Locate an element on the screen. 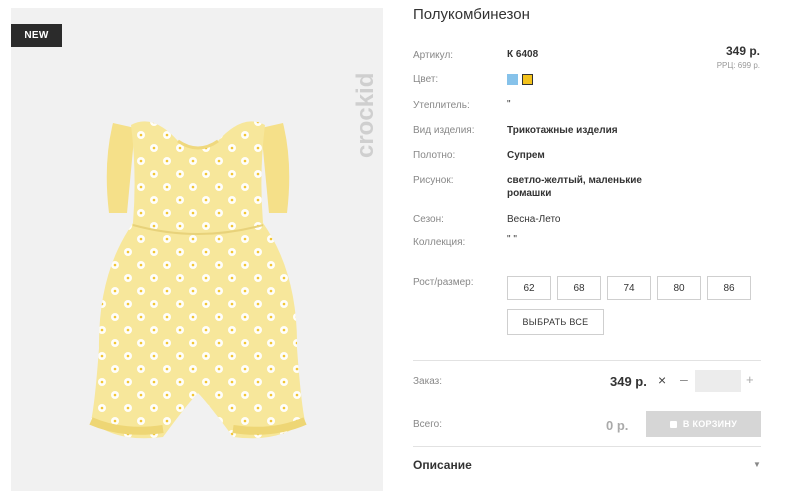  cart-icon is located at coordinates (673, 424).